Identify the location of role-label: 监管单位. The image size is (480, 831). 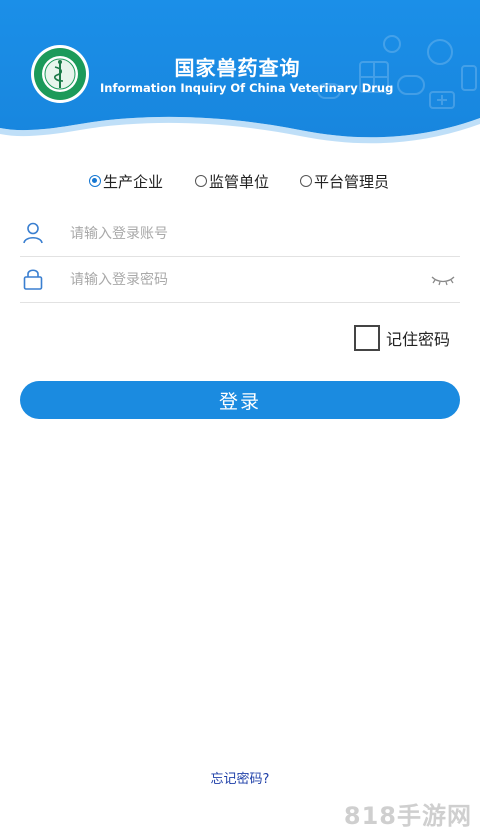
(239, 181).